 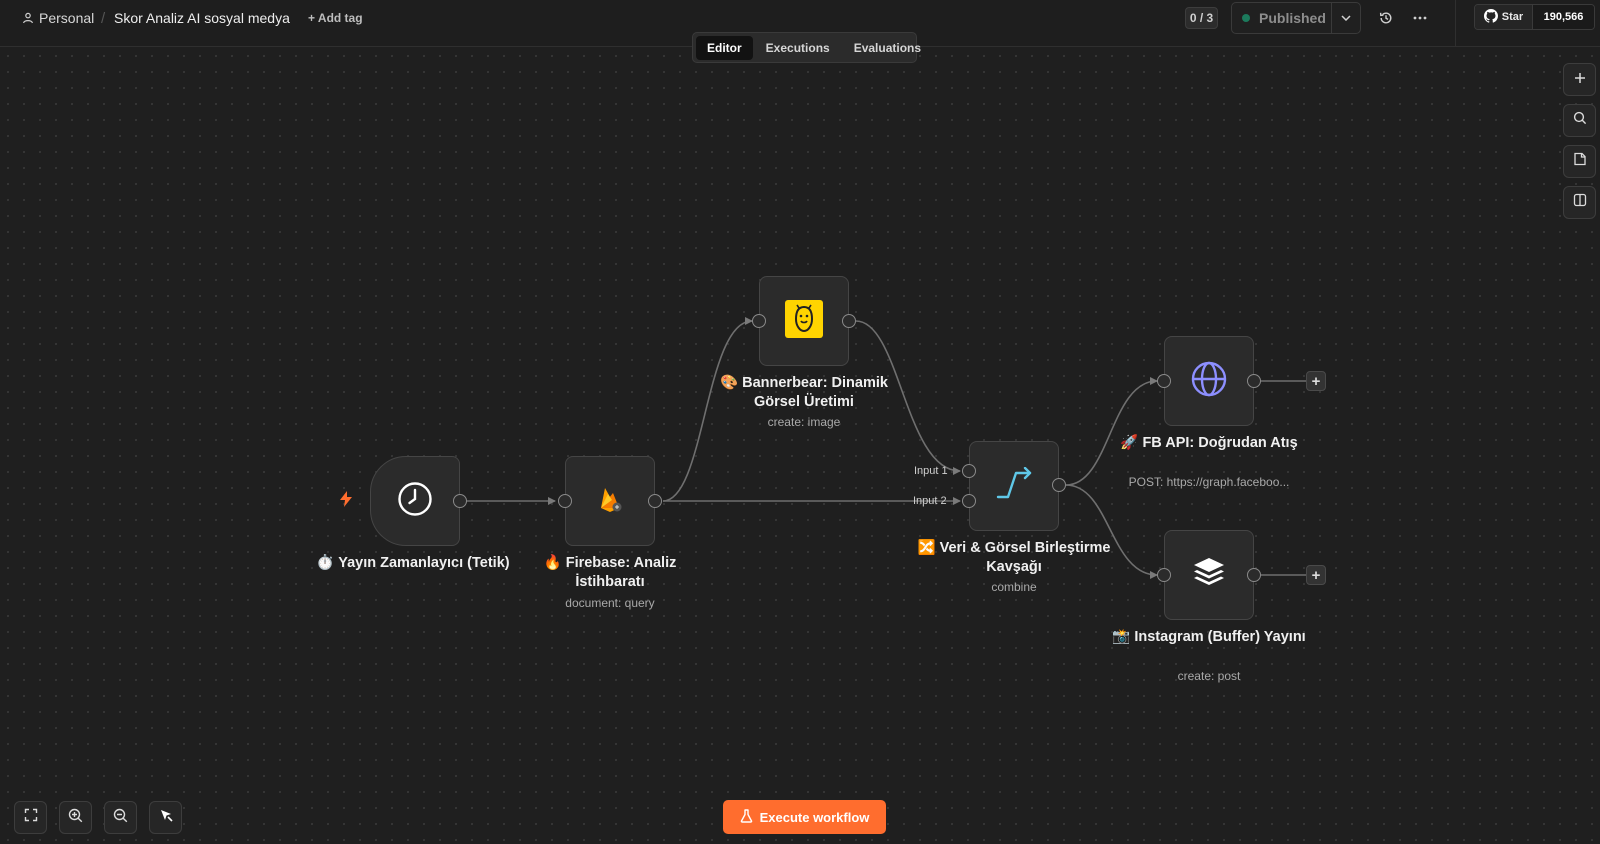 I want to click on node-bannerbear-title: 🎨 Bannerbear: Dinamik Görsel Üretimi, so click(x=804, y=392).